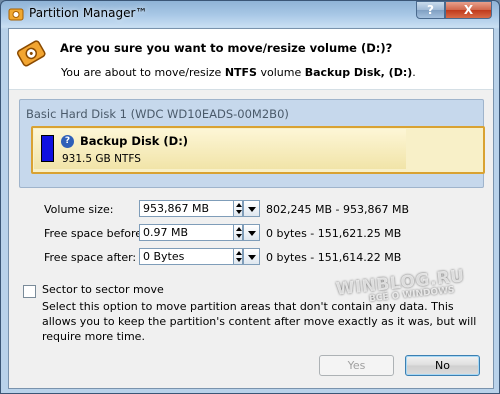 The width and height of the screenshot is (500, 394). Describe the element at coordinates (101, 159) in the screenshot. I see `partition-size: 931.5 GB NTFS` at that location.